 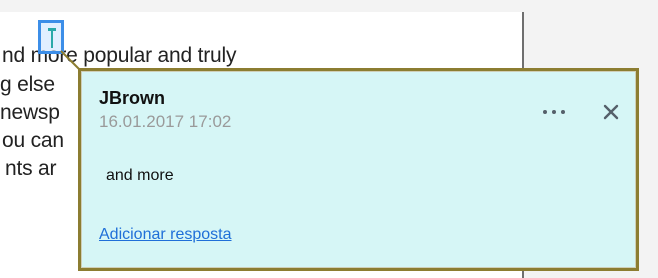 What do you see at coordinates (132, 98) in the screenshot?
I see `comment-author: JBrown` at bounding box center [132, 98].